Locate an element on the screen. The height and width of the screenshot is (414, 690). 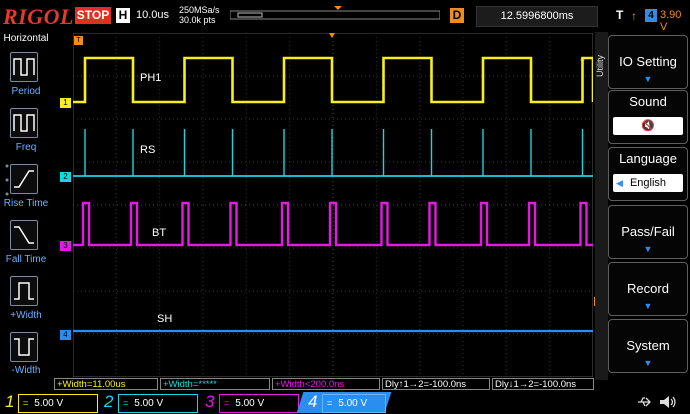
ch1-ground-marker: 1 is located at coordinates (65, 103).